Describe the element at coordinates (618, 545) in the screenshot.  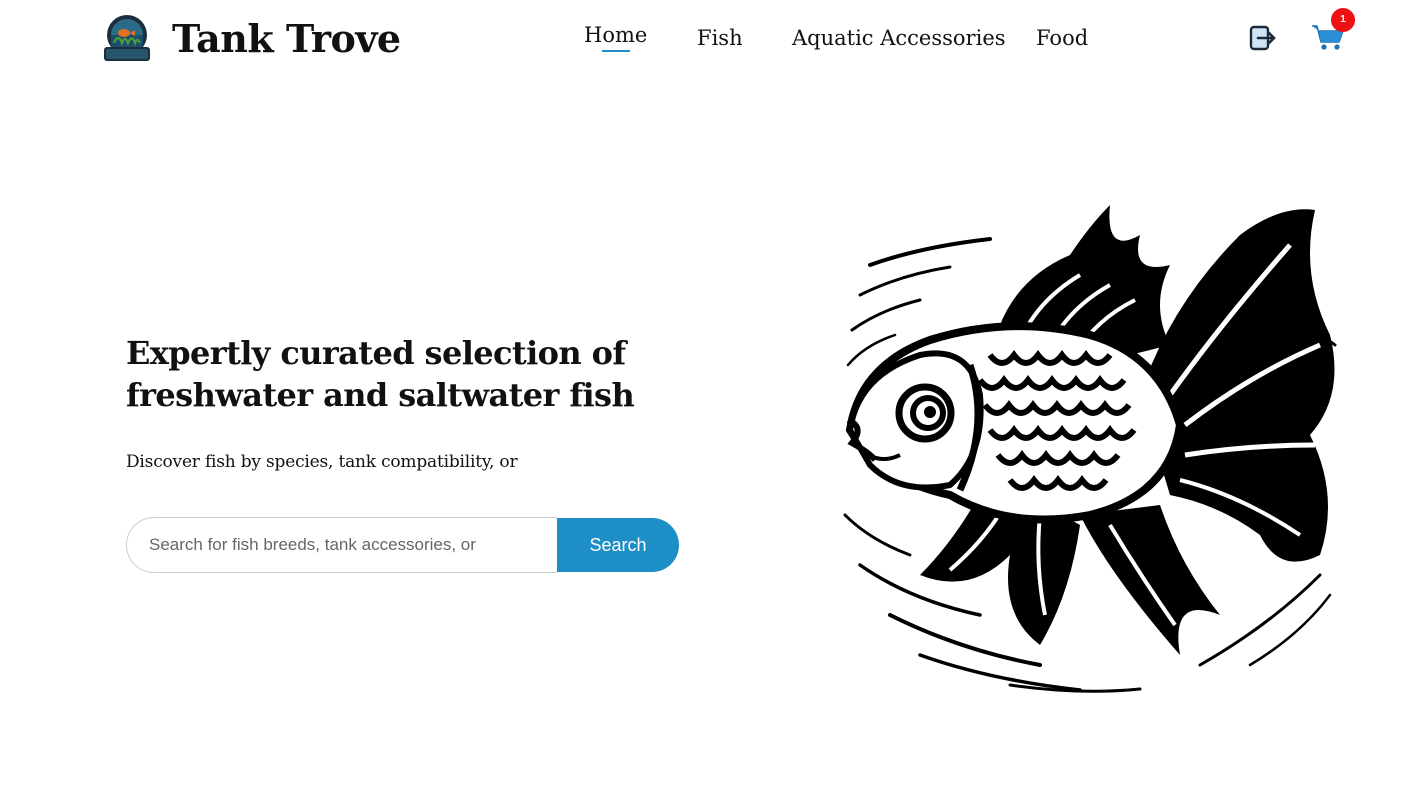
I see `search-button: Search` at that location.